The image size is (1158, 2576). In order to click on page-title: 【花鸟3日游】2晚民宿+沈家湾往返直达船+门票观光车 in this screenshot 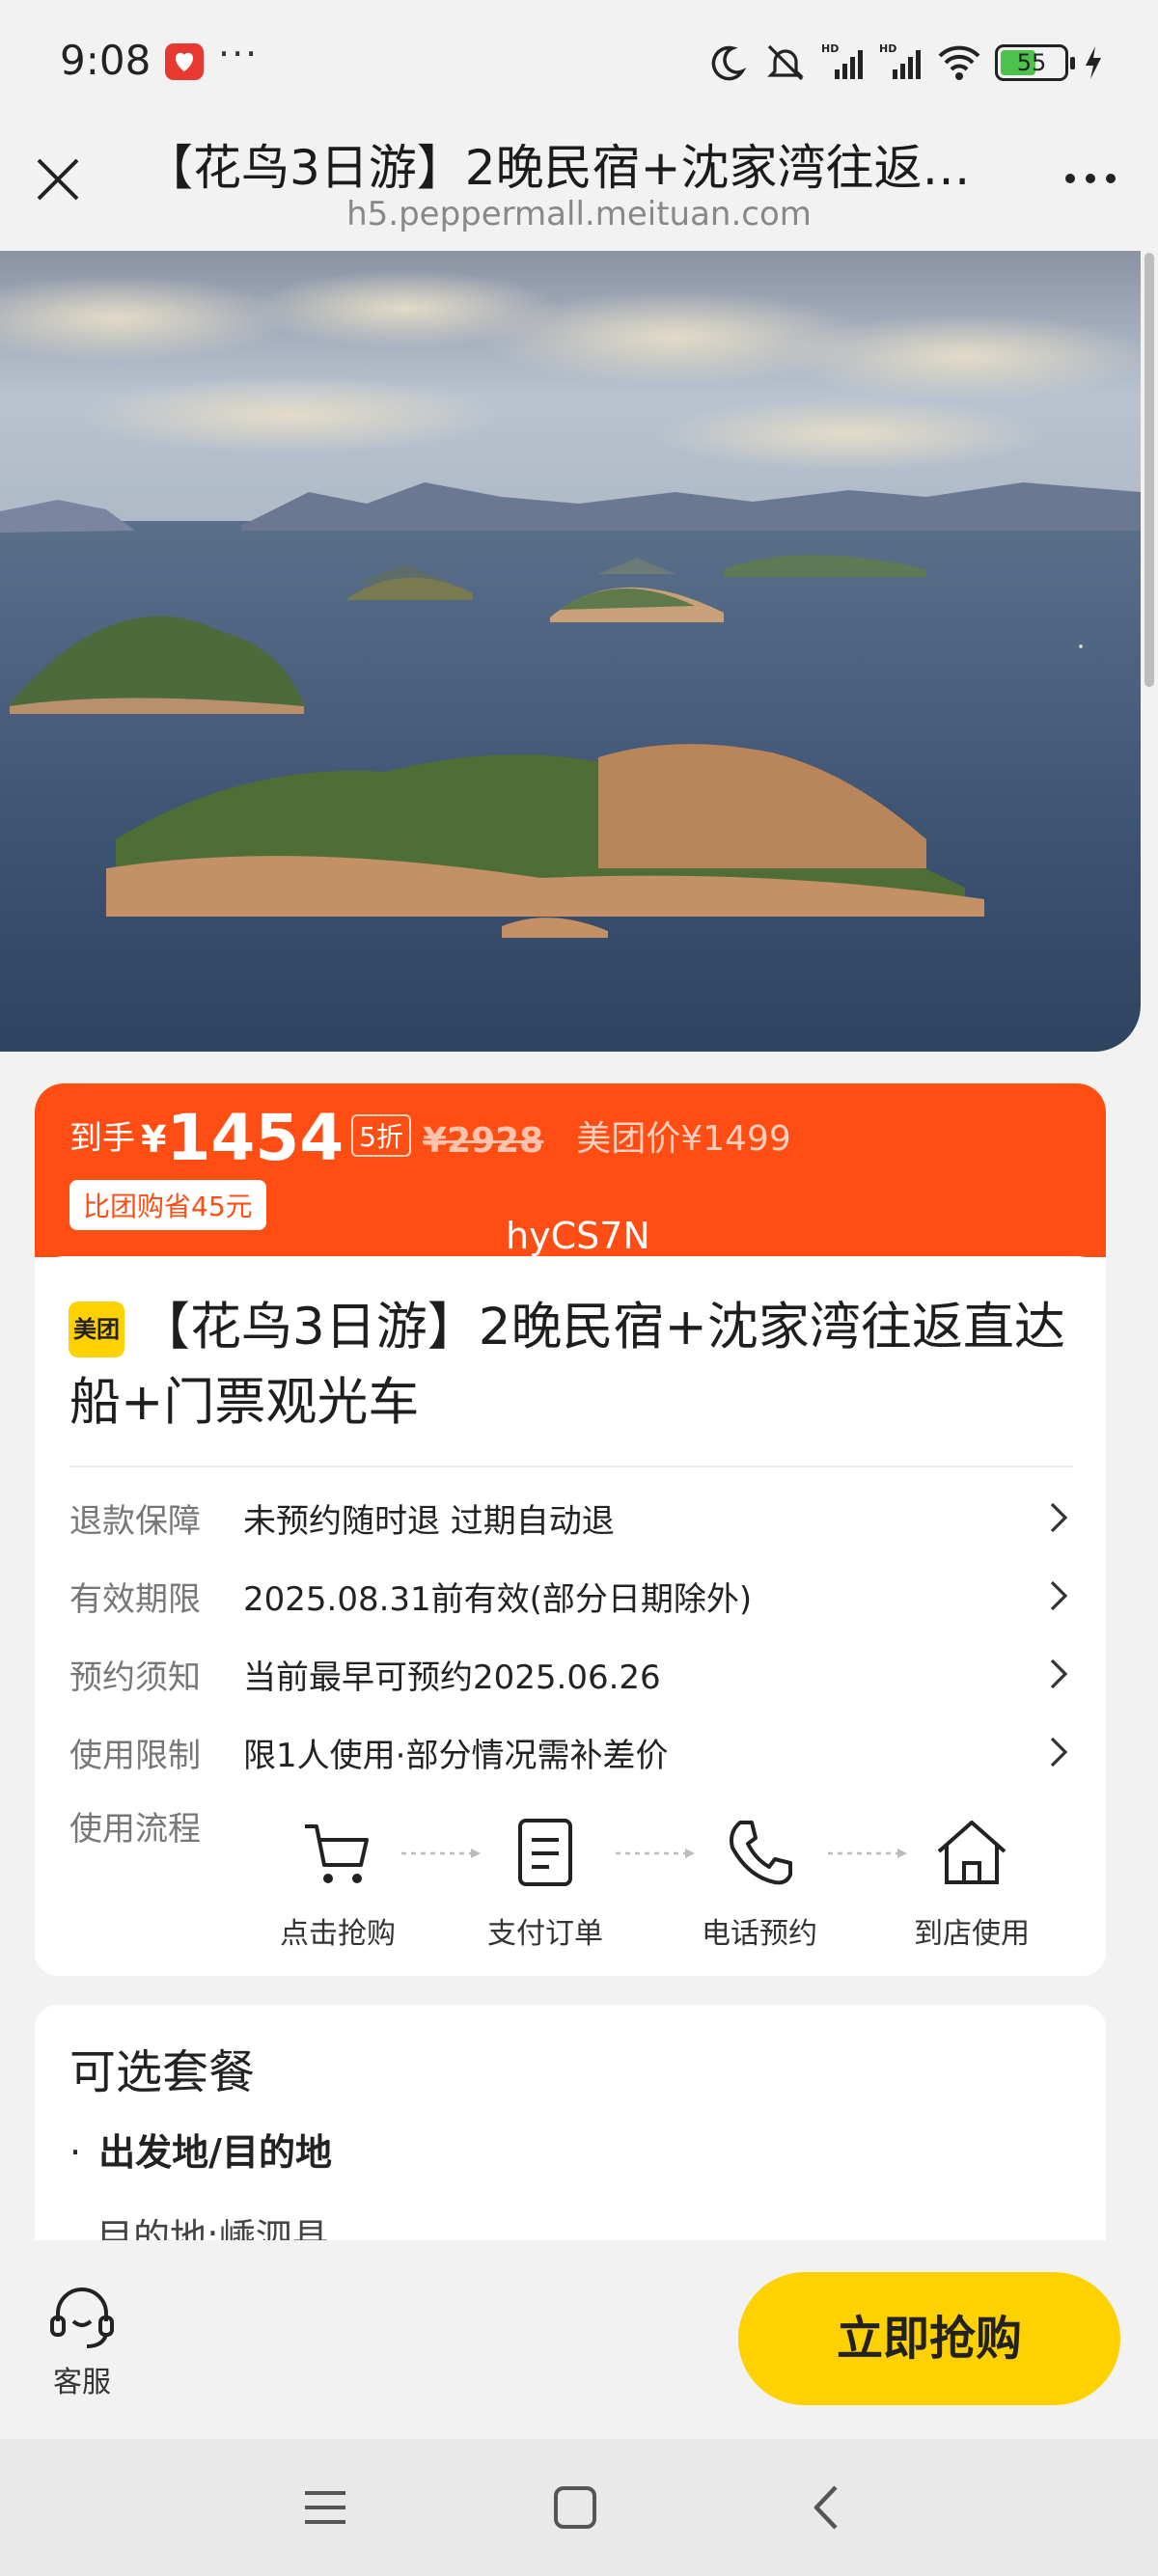, I will do `click(579, 168)`.